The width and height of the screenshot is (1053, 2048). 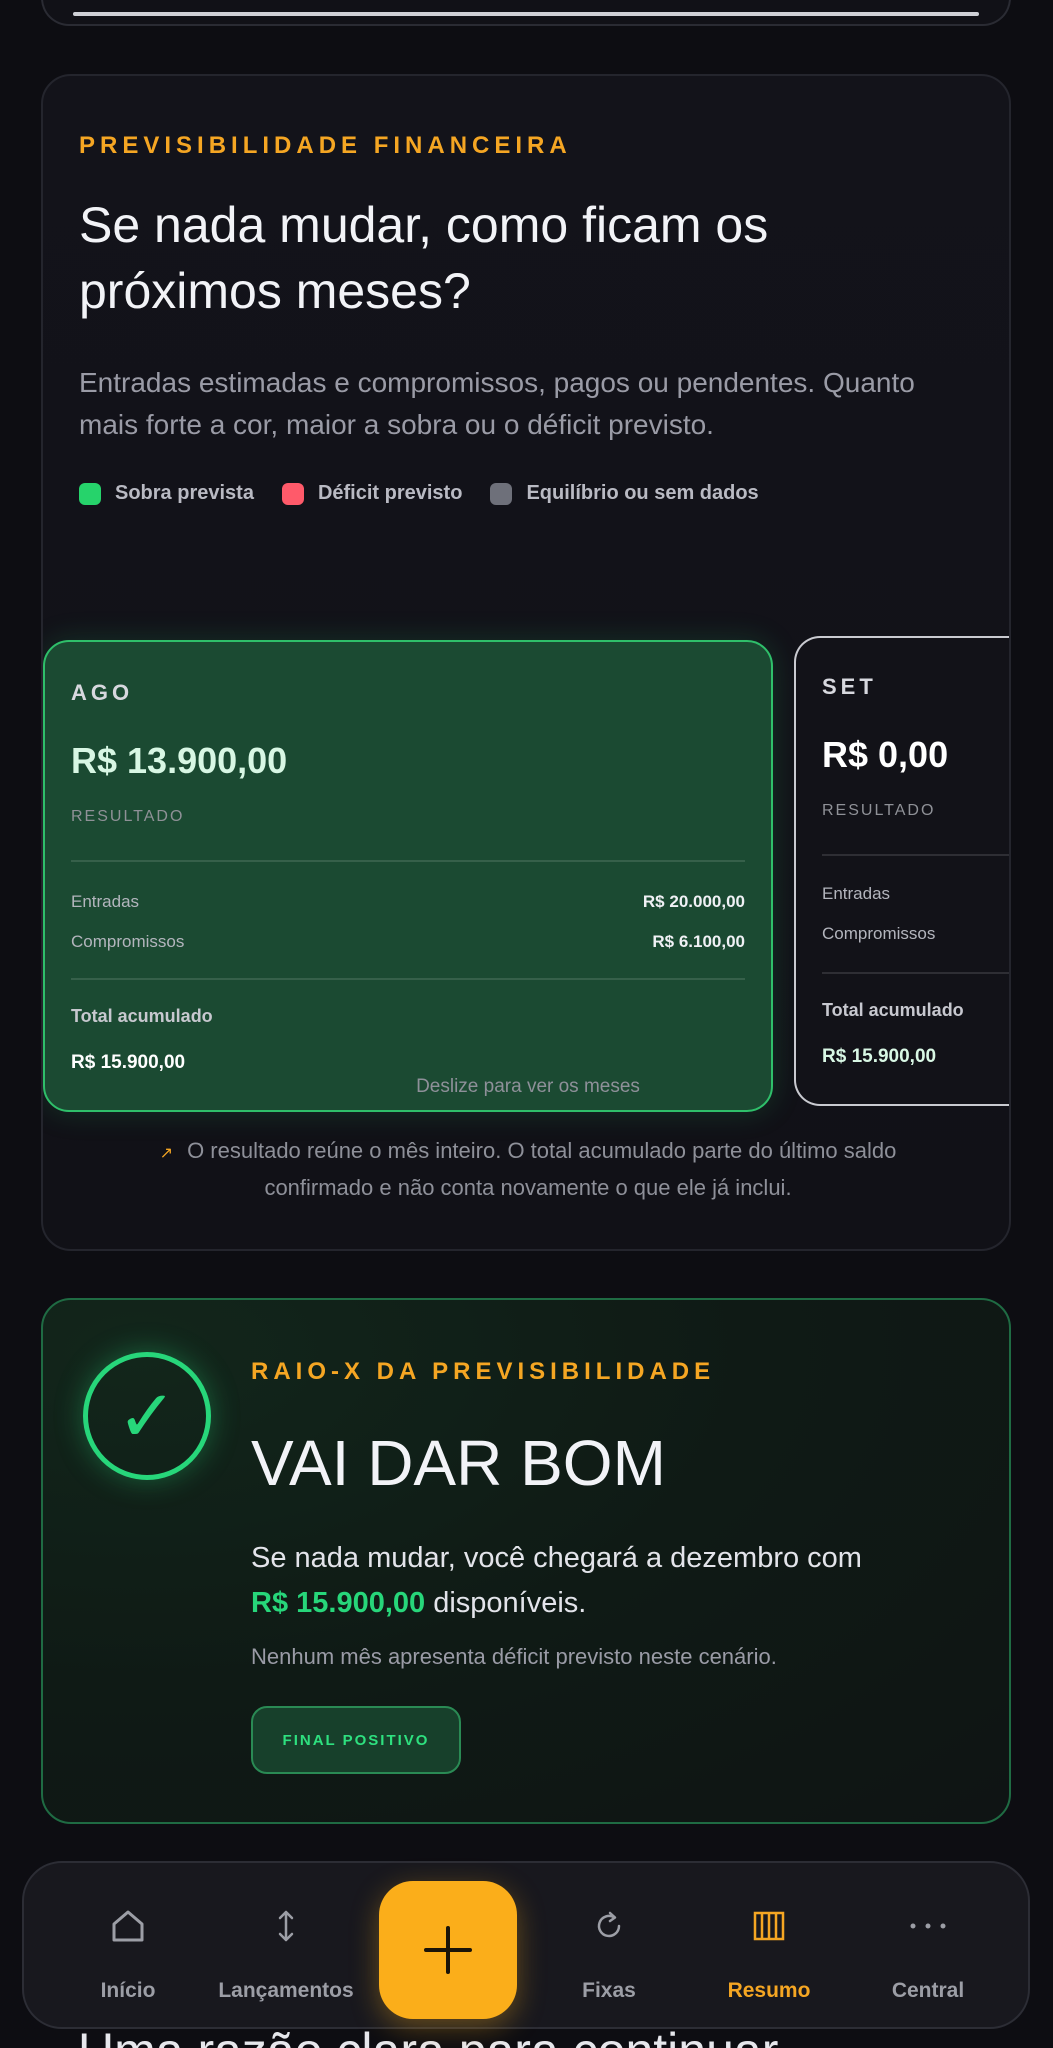 I want to click on balance-swatch-icon, so click(x=501, y=493).